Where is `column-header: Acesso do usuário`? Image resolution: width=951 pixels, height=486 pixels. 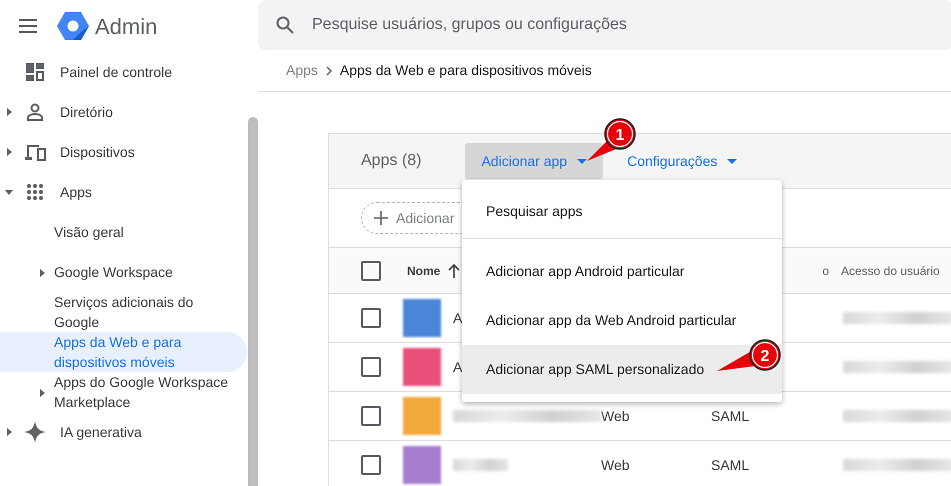
column-header: Acesso do usuário is located at coordinates (890, 271).